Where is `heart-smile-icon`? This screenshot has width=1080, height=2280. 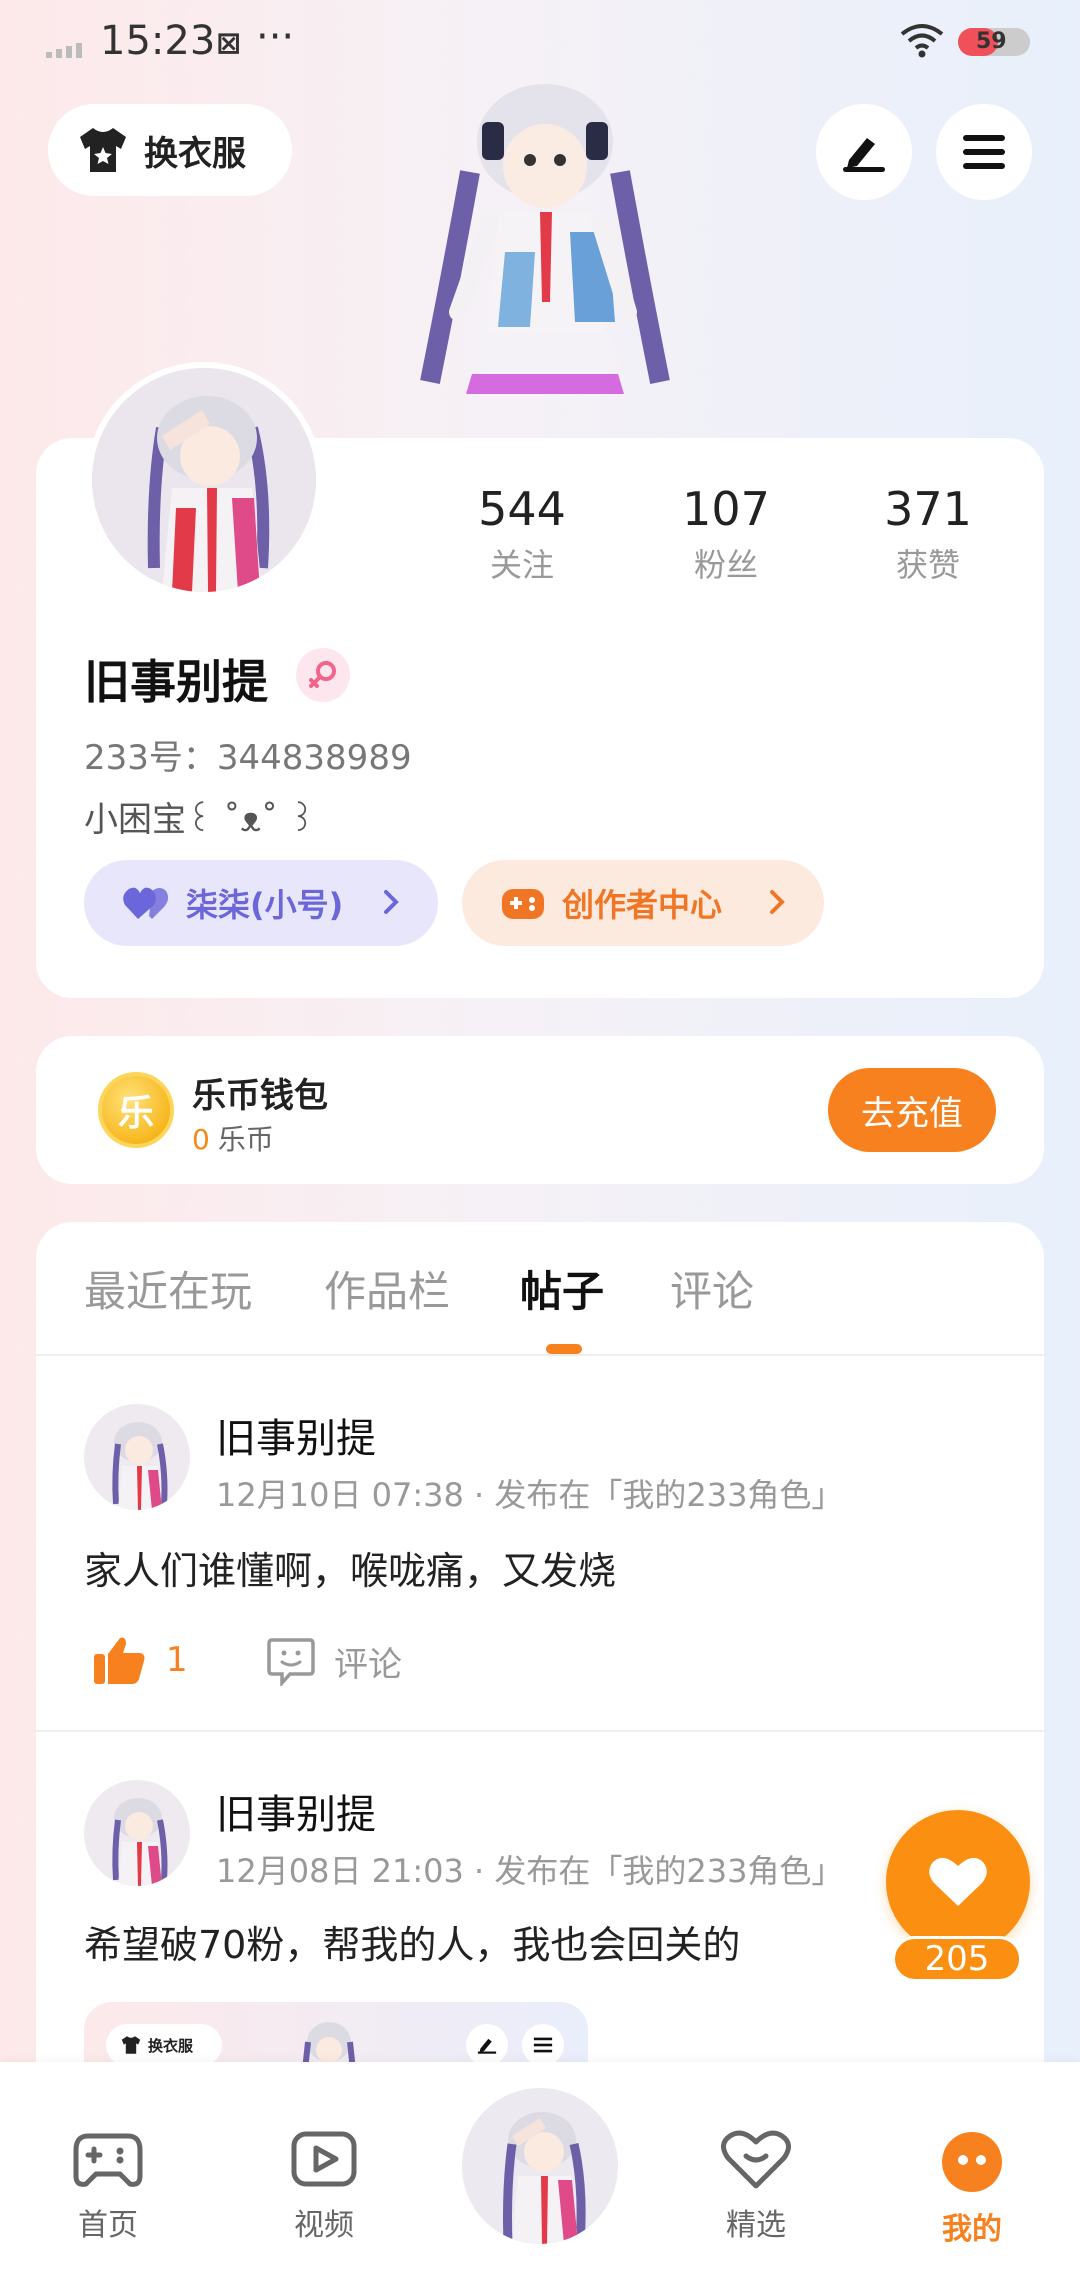 heart-smile-icon is located at coordinates (756, 2159).